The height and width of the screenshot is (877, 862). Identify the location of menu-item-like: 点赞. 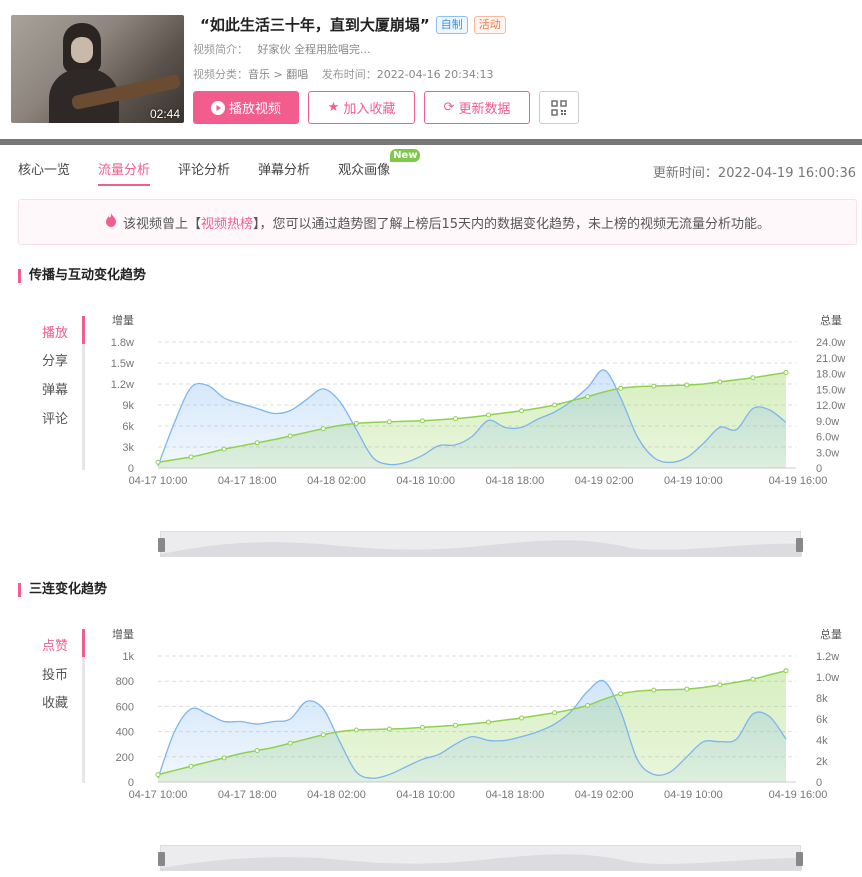
(55, 644).